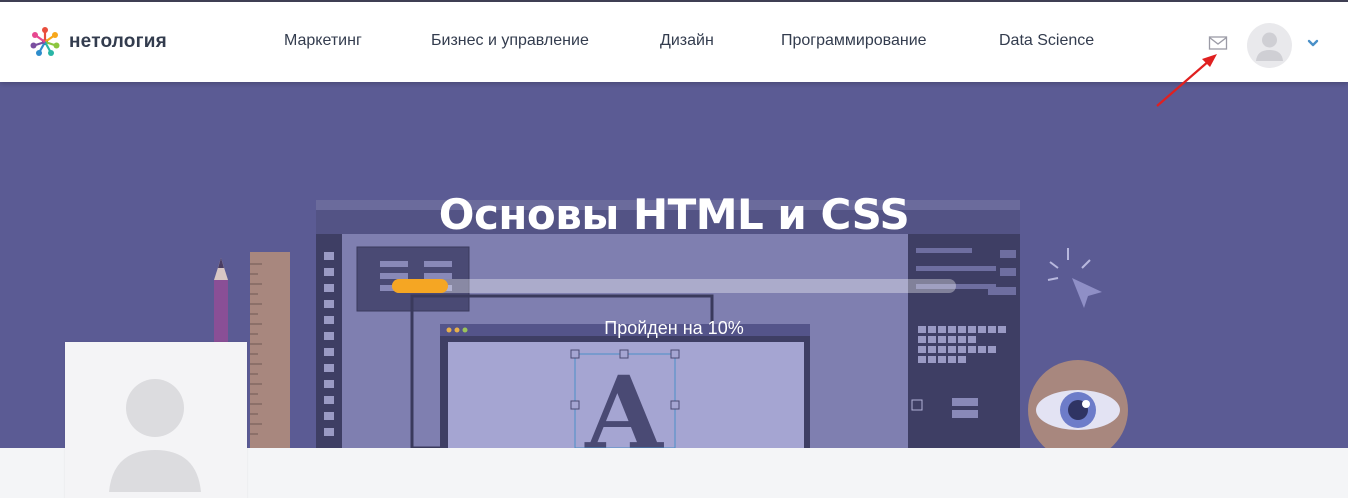 This screenshot has width=1348, height=498. Describe the element at coordinates (155, 435) in the screenshot. I see `user-avatar-placeholder-icon` at that location.